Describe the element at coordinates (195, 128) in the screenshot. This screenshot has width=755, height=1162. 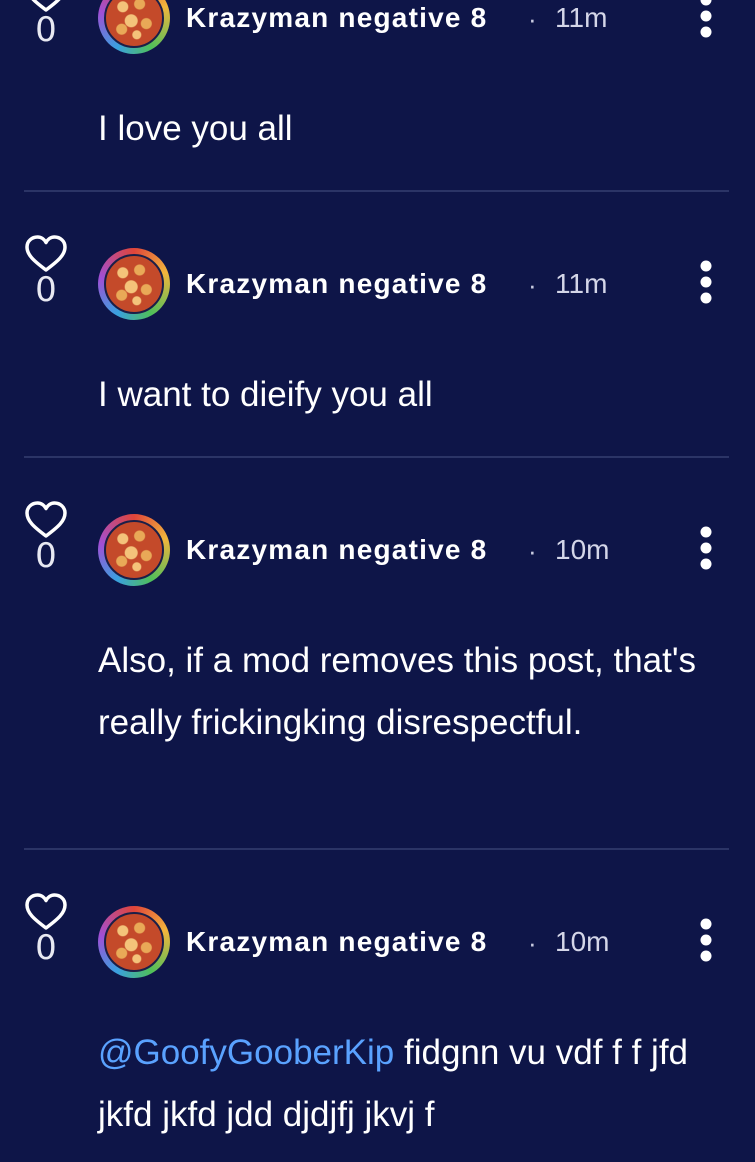
I see `comment-text: I love you all` at that location.